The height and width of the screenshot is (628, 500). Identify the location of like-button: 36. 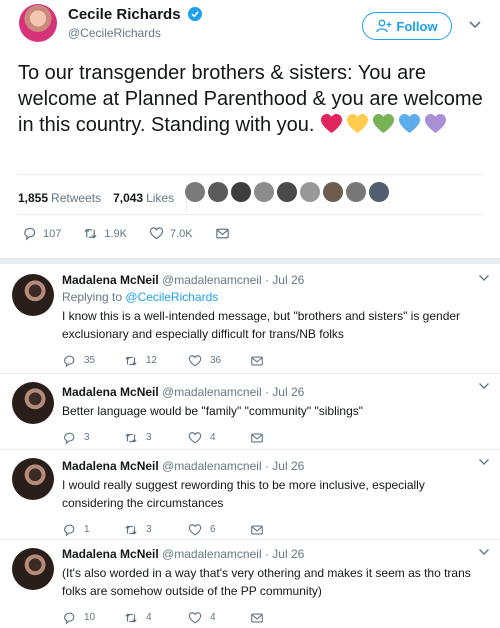
(219, 360).